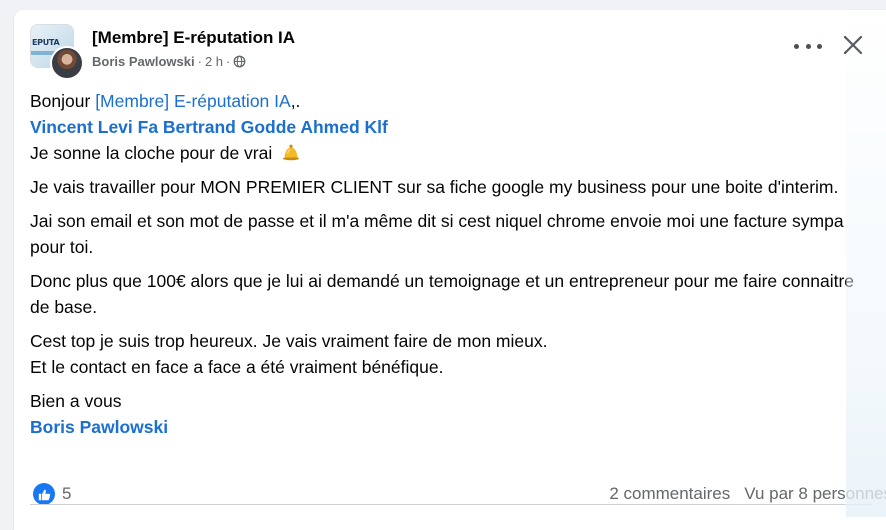 The image size is (886, 530). What do you see at coordinates (808, 46) in the screenshot?
I see `more-horizontal-icon` at bounding box center [808, 46].